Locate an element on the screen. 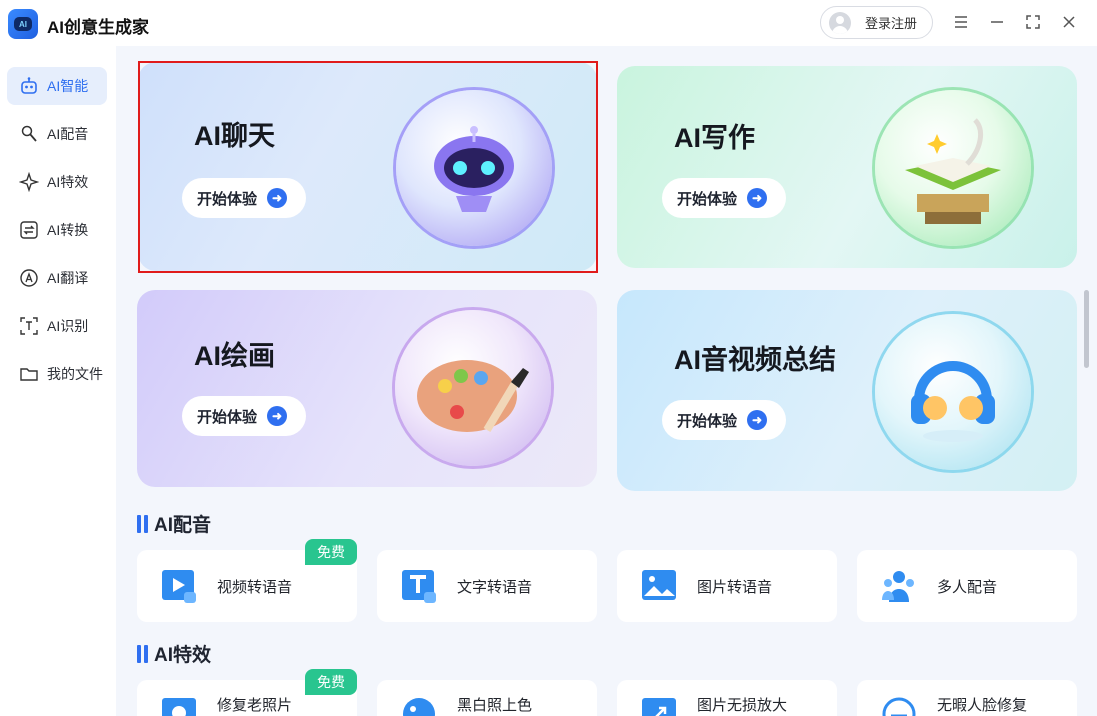  title-bar: AI AI创意生成家 登录注册 is located at coordinates (548, 23).